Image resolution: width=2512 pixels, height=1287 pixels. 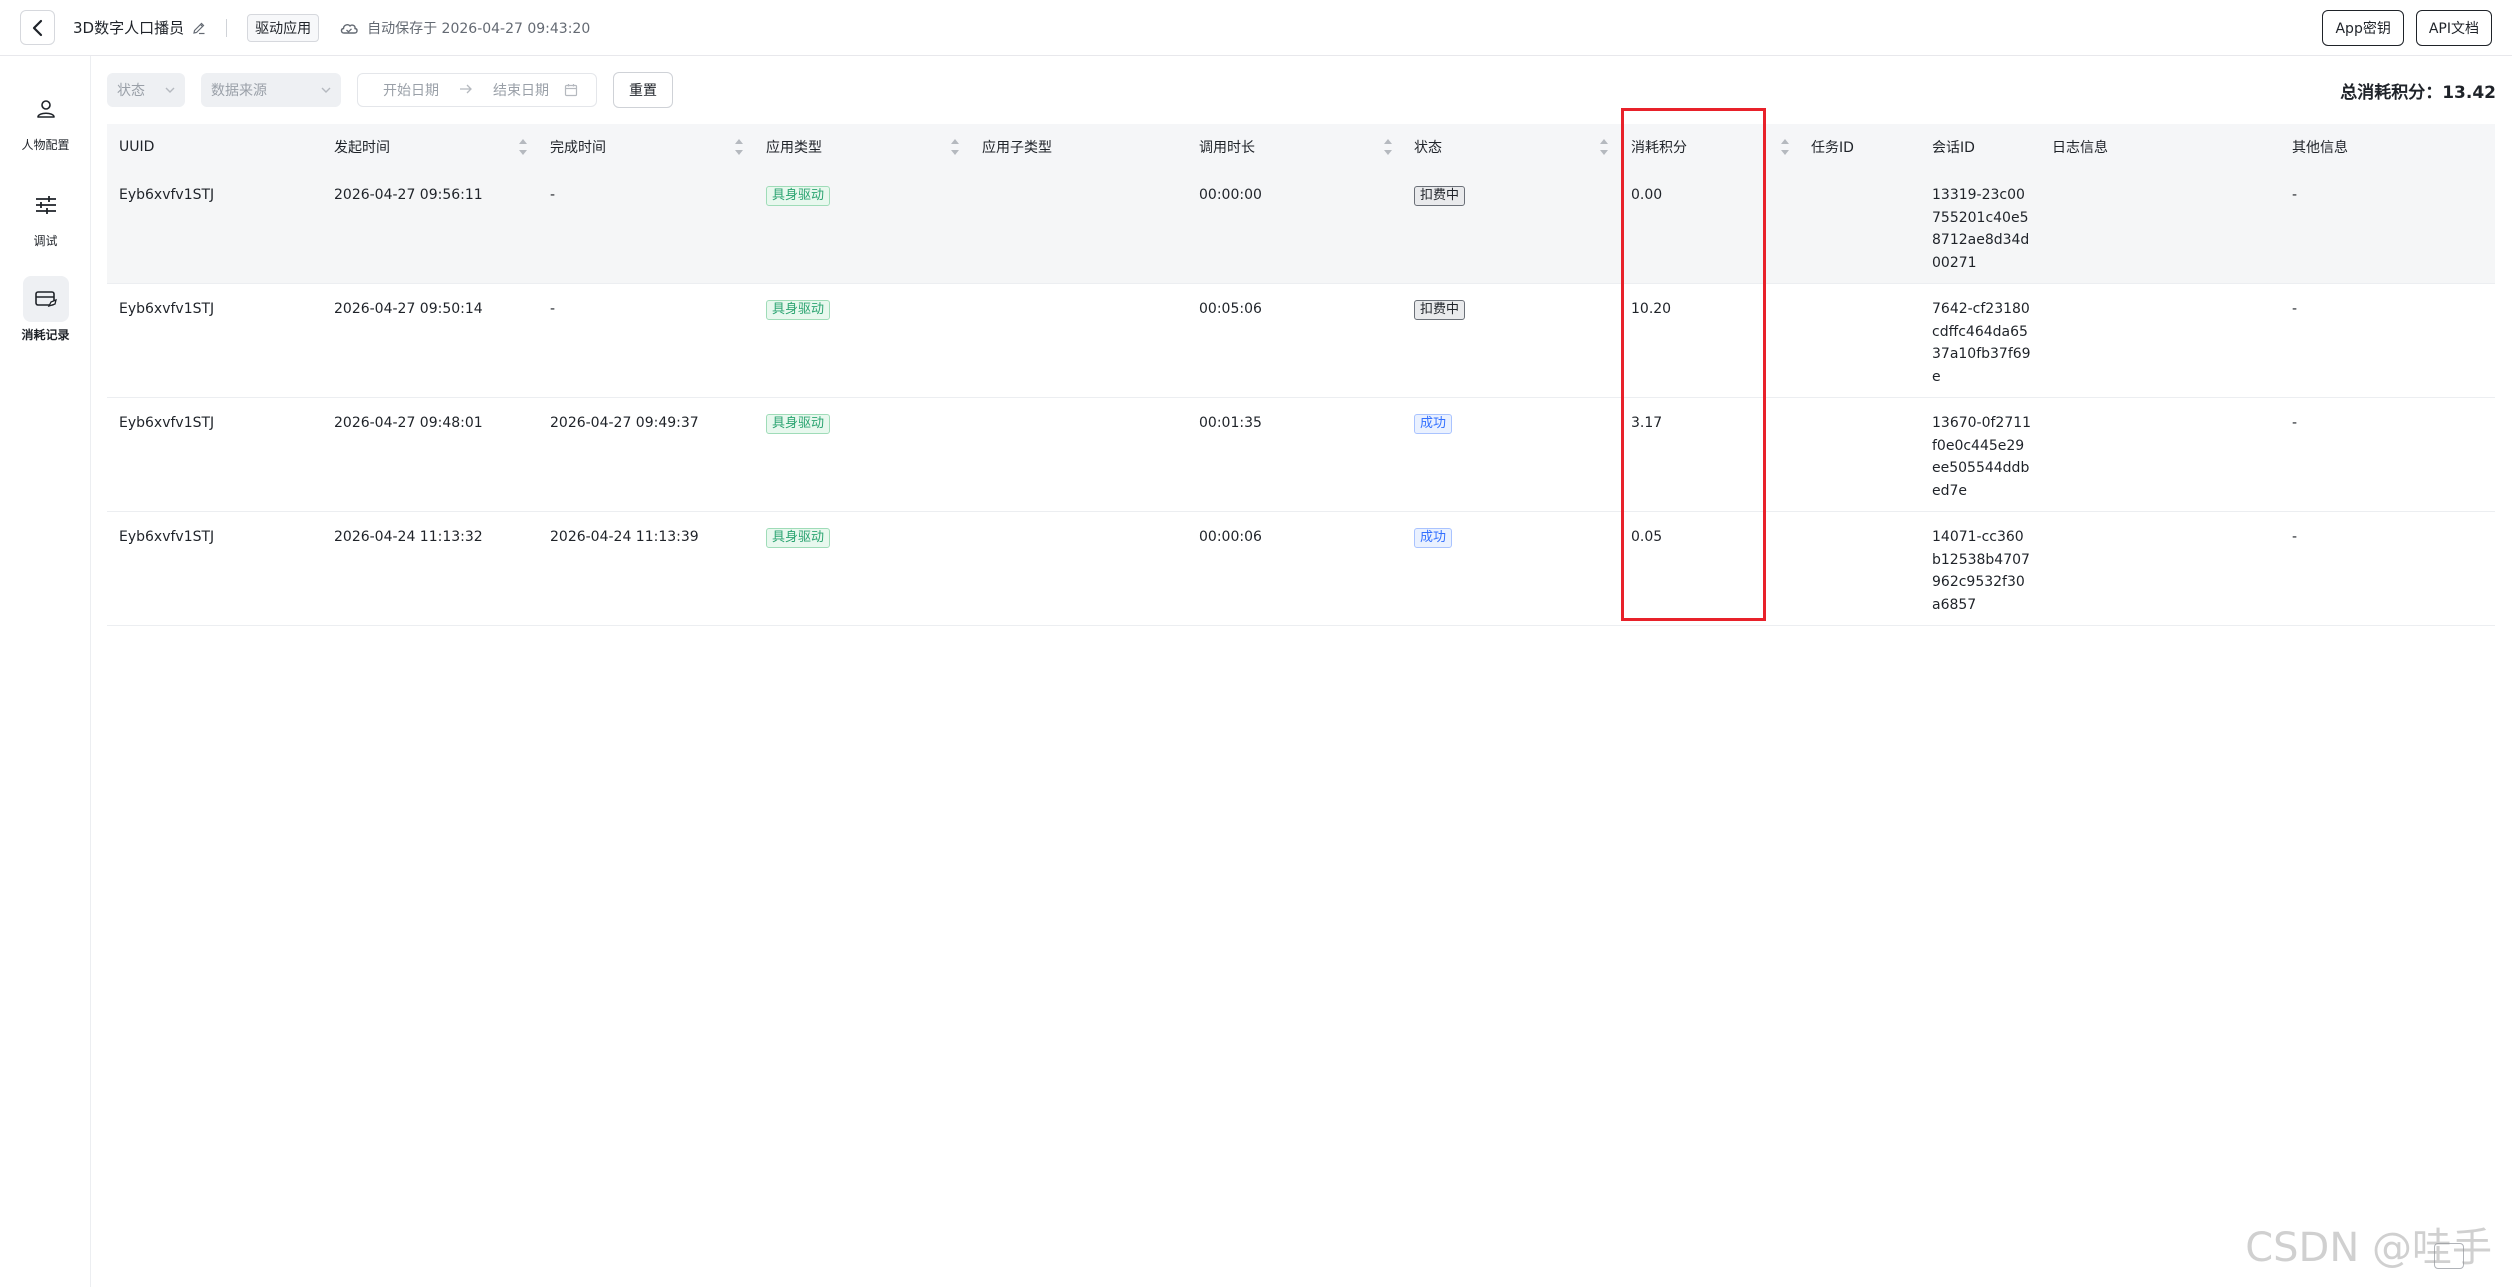 I want to click on cell-duration: 00:00:00, so click(x=1230, y=195).